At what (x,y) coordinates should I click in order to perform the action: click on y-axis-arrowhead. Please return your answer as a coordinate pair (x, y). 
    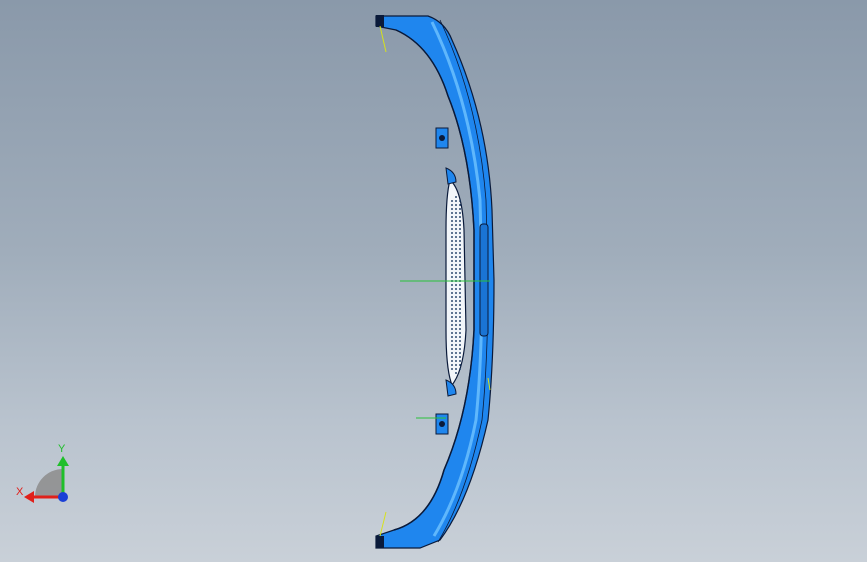
    Looking at the image, I should click on (63, 461).